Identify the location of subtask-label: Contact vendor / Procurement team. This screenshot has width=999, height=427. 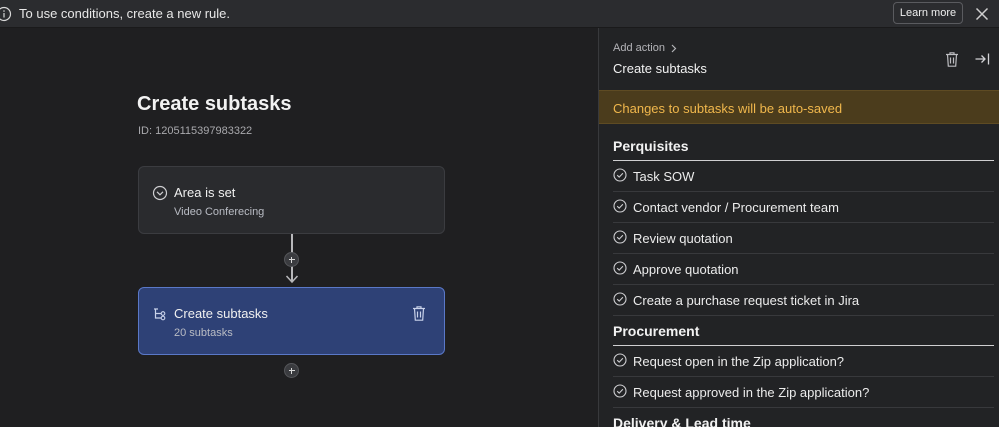
(736, 207).